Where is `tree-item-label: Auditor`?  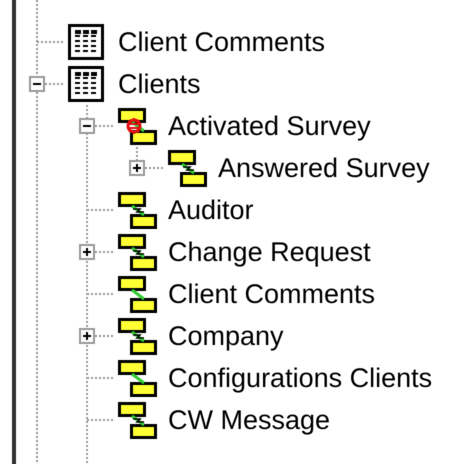 tree-item-label: Auditor is located at coordinates (211, 210).